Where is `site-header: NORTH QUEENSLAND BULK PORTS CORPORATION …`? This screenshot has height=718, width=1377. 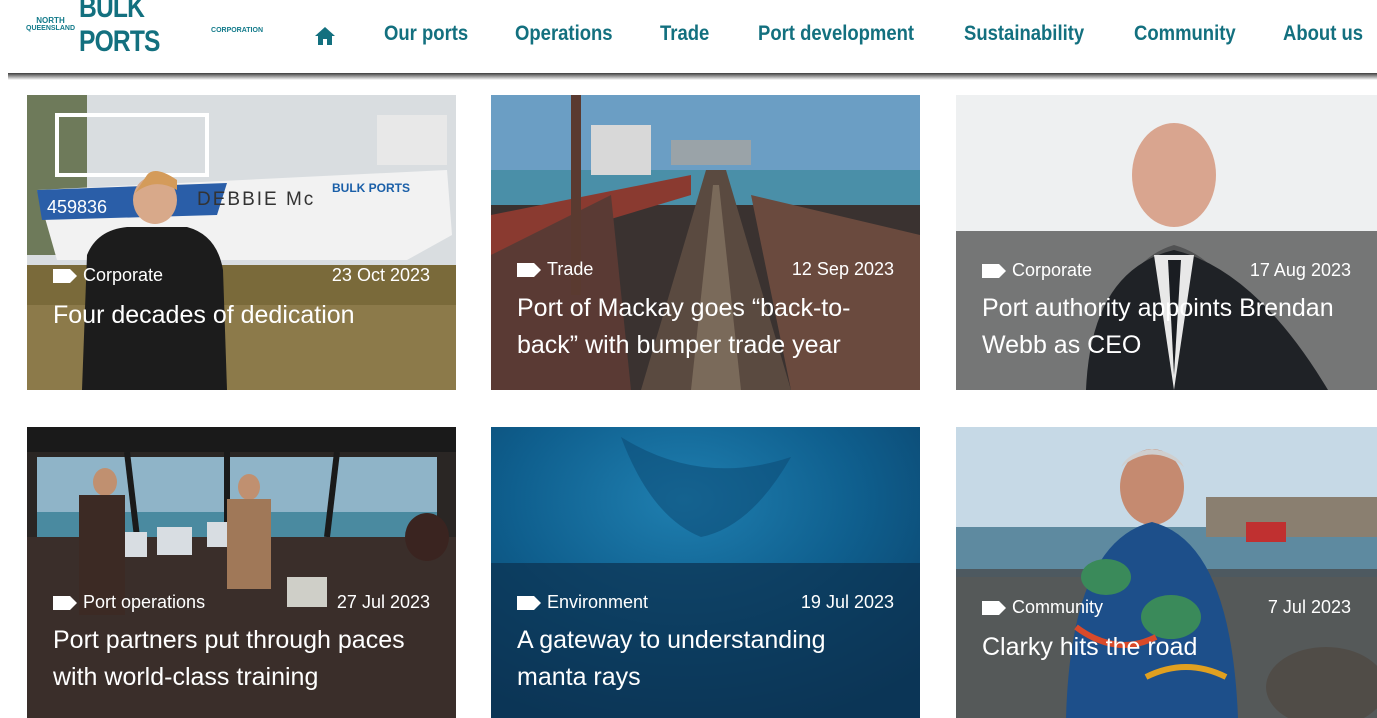
site-header: NORTH QUEENSLAND BULK PORTS CORPORATION … is located at coordinates (688, 37).